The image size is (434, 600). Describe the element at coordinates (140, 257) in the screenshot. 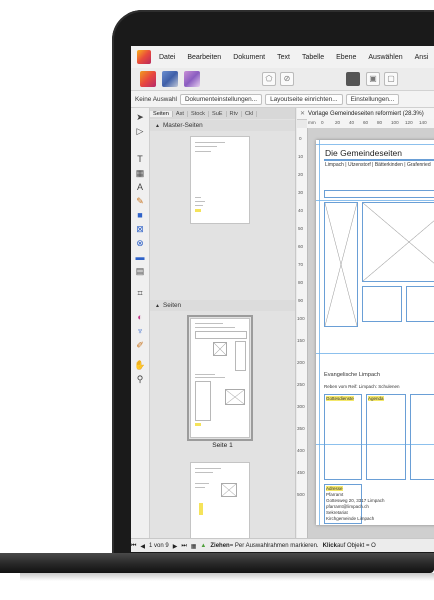

I see `image-tool-icon: ▬` at that location.